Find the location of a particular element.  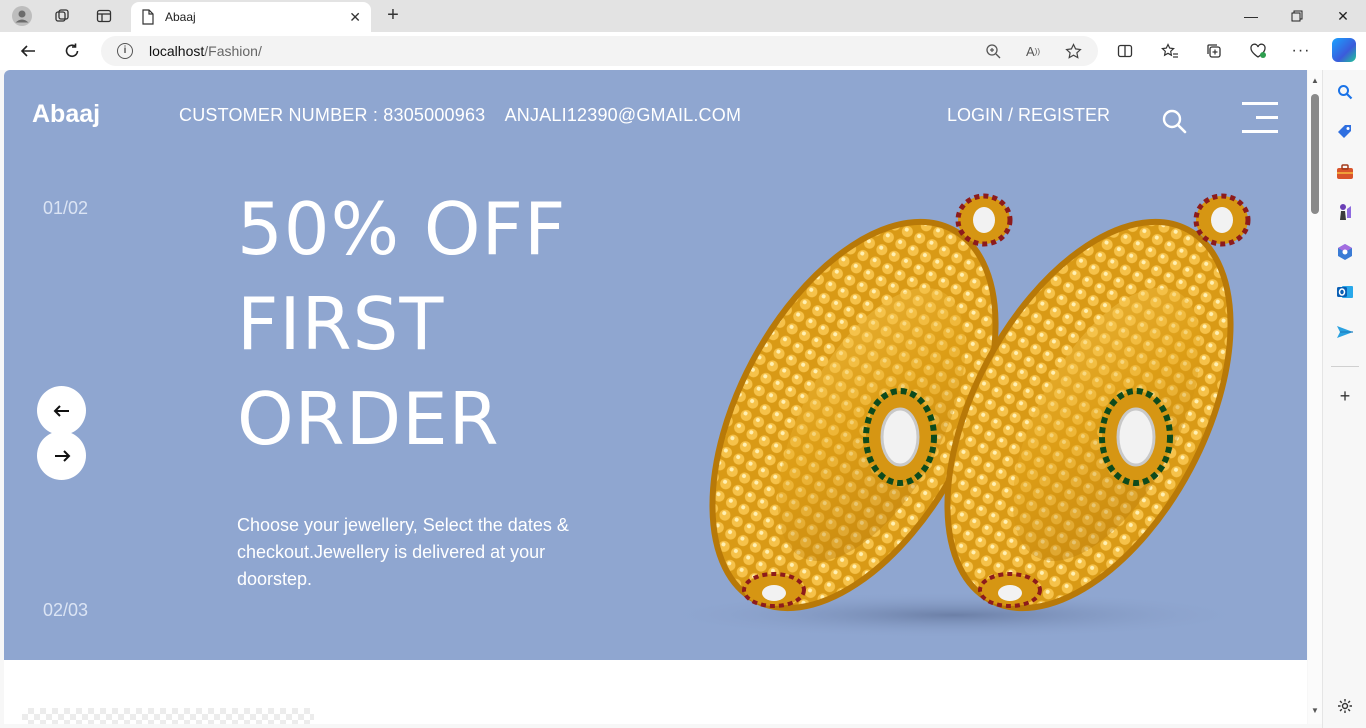

collections-icon is located at coordinates (1214, 51).